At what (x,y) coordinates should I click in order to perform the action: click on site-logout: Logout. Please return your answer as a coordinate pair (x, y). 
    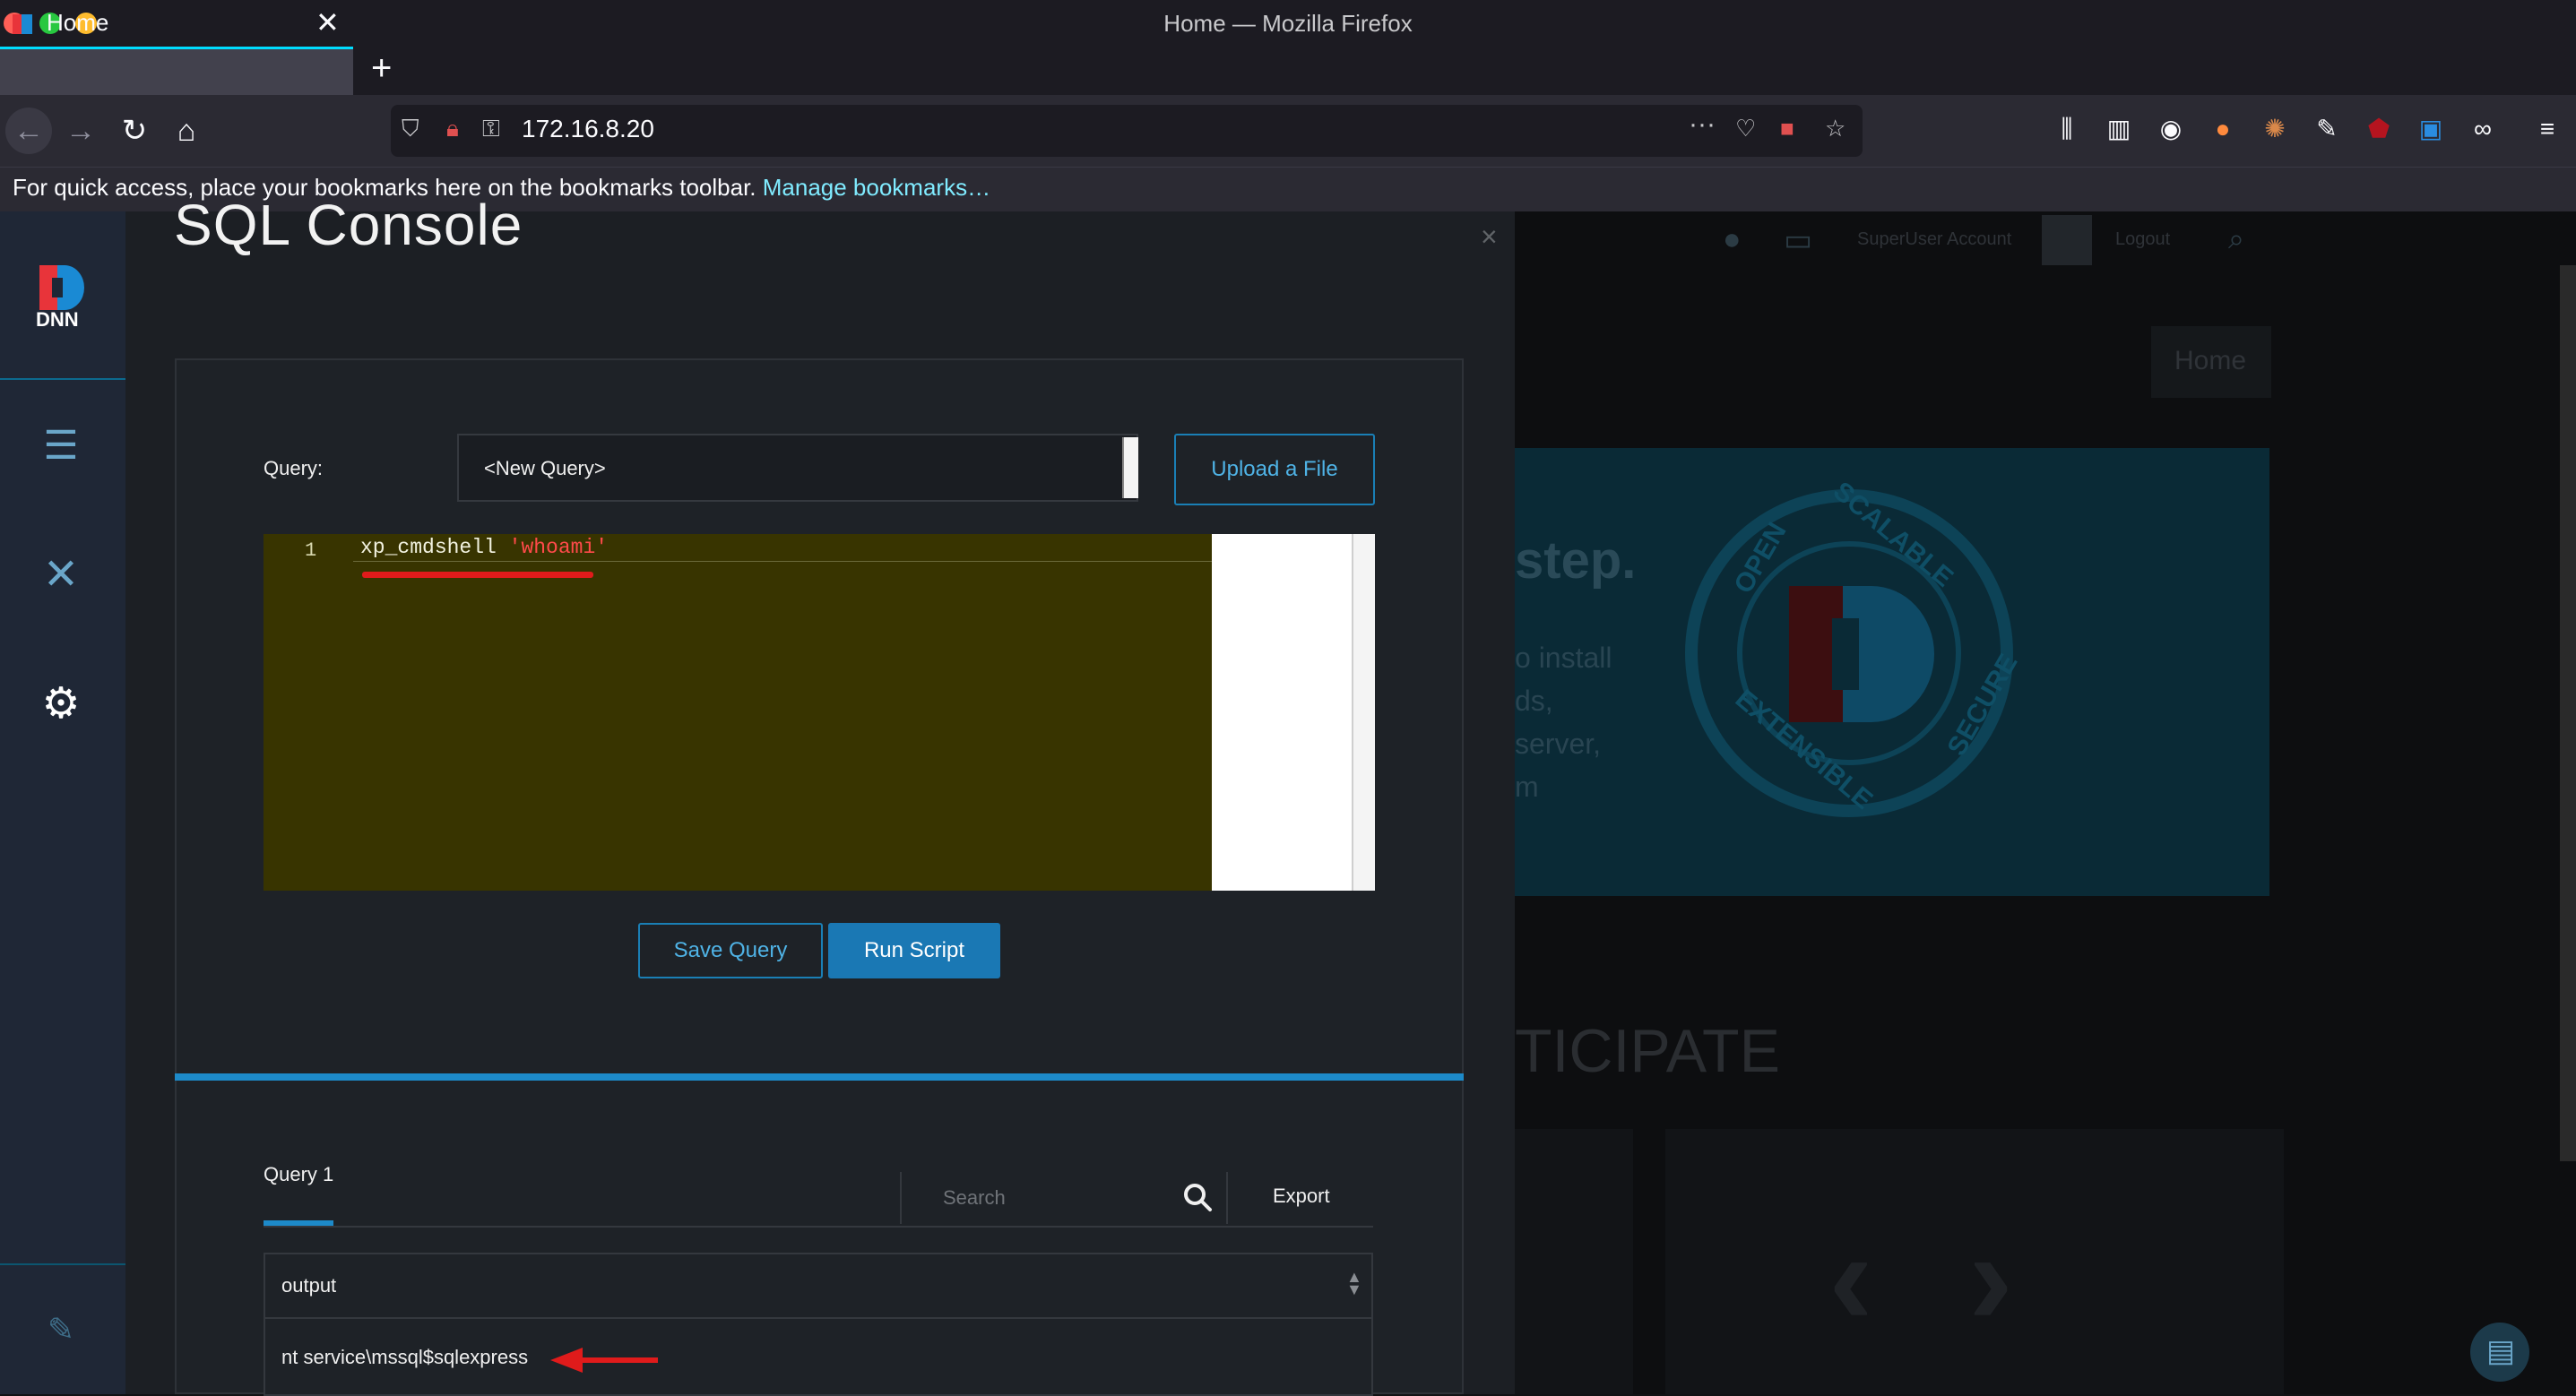
    Looking at the image, I should click on (2143, 239).